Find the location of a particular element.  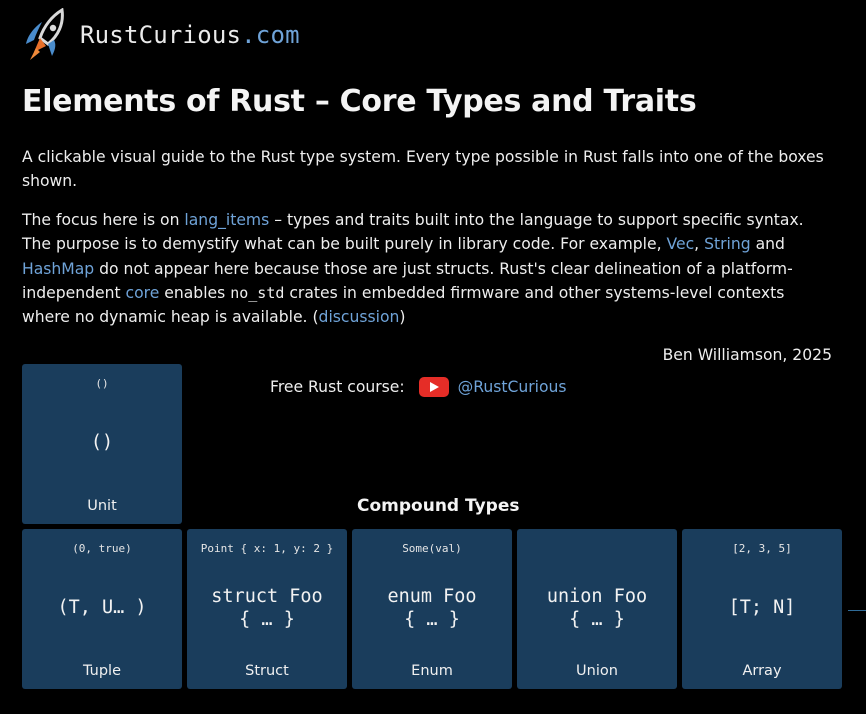

type-syntax-line: struct Foo is located at coordinates (267, 596).